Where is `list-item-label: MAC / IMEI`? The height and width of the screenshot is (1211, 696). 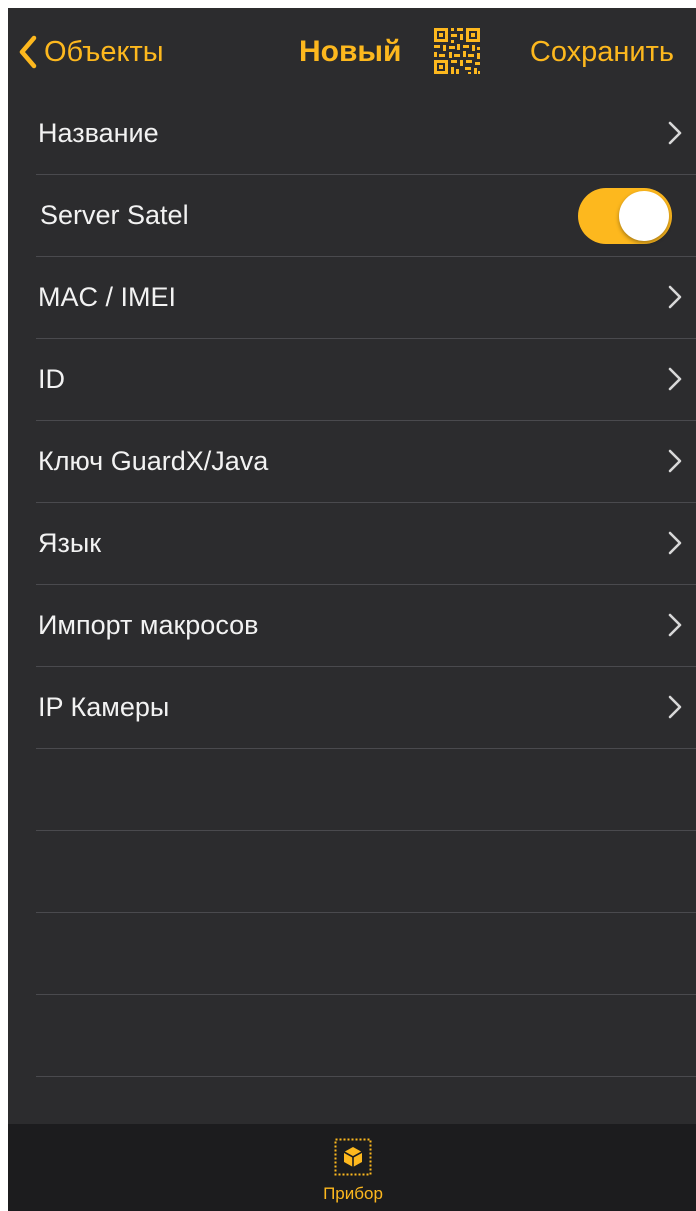 list-item-label: MAC / IMEI is located at coordinates (107, 297).